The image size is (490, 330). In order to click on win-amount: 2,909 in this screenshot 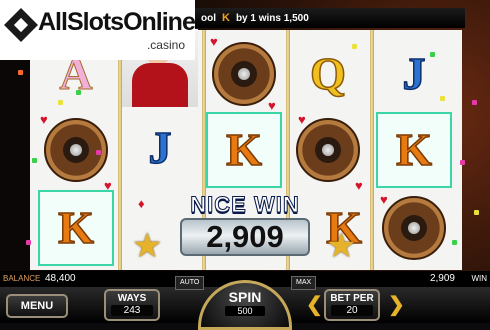, I will do `click(245, 237)`.